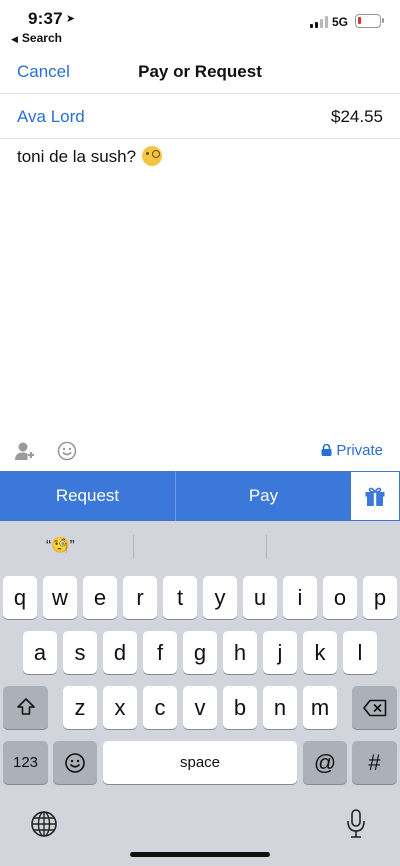 Image resolution: width=400 pixels, height=866 pixels. I want to click on key-w: w, so click(60, 597).